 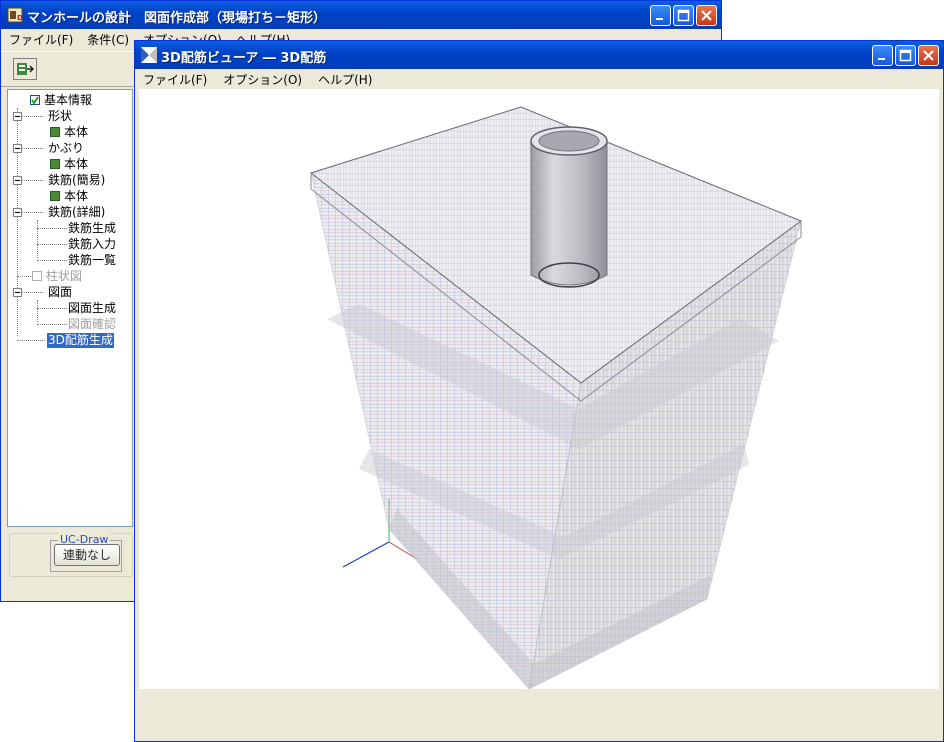 What do you see at coordinates (345, 79) in the screenshot?
I see `viewer-menu-help: ヘルプ(H)` at bounding box center [345, 79].